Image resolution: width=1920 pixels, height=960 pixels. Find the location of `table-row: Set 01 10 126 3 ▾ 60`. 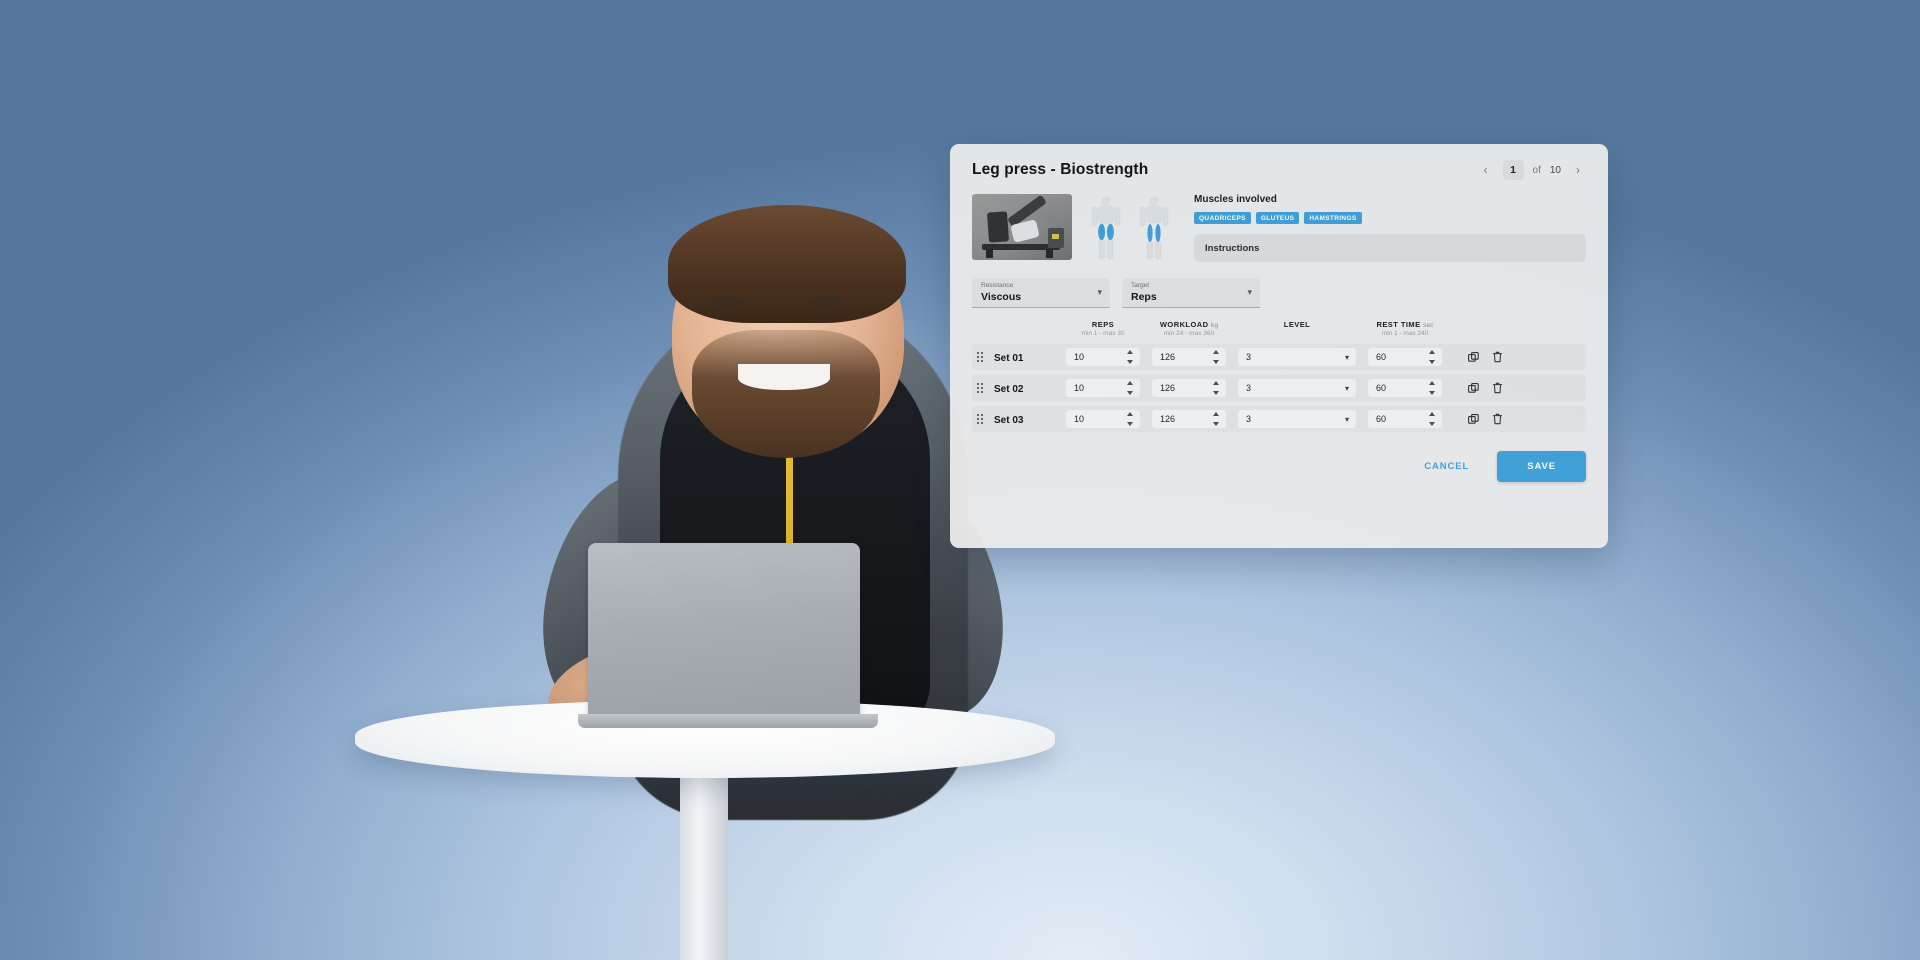

table-row: Set 01 10 126 3 ▾ 60 is located at coordinates (1279, 357).